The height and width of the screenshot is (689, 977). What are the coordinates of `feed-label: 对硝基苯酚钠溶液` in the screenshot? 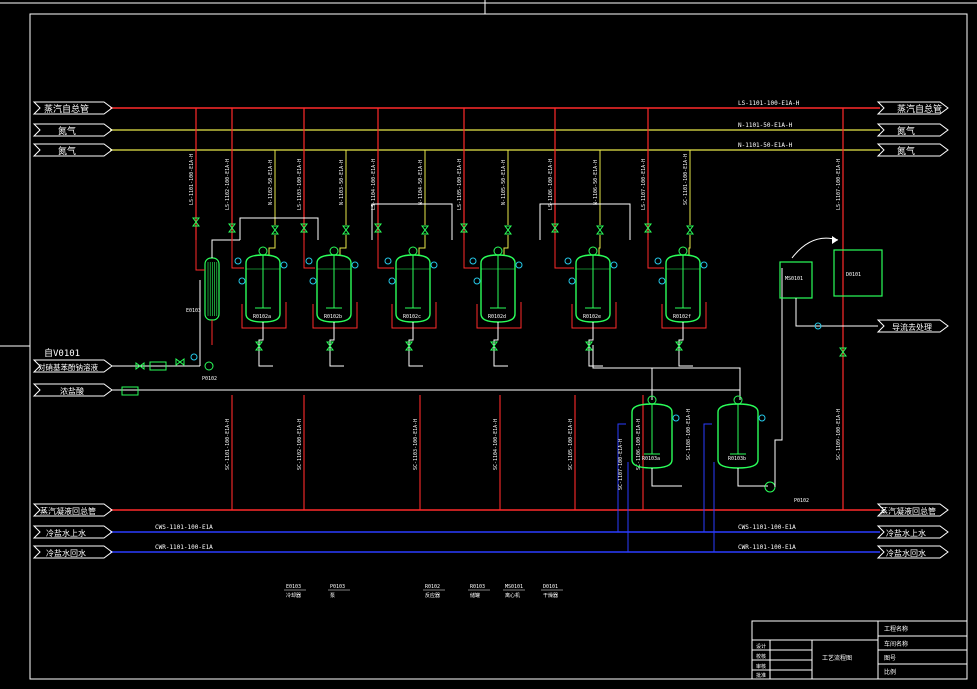 It's located at (68, 367).